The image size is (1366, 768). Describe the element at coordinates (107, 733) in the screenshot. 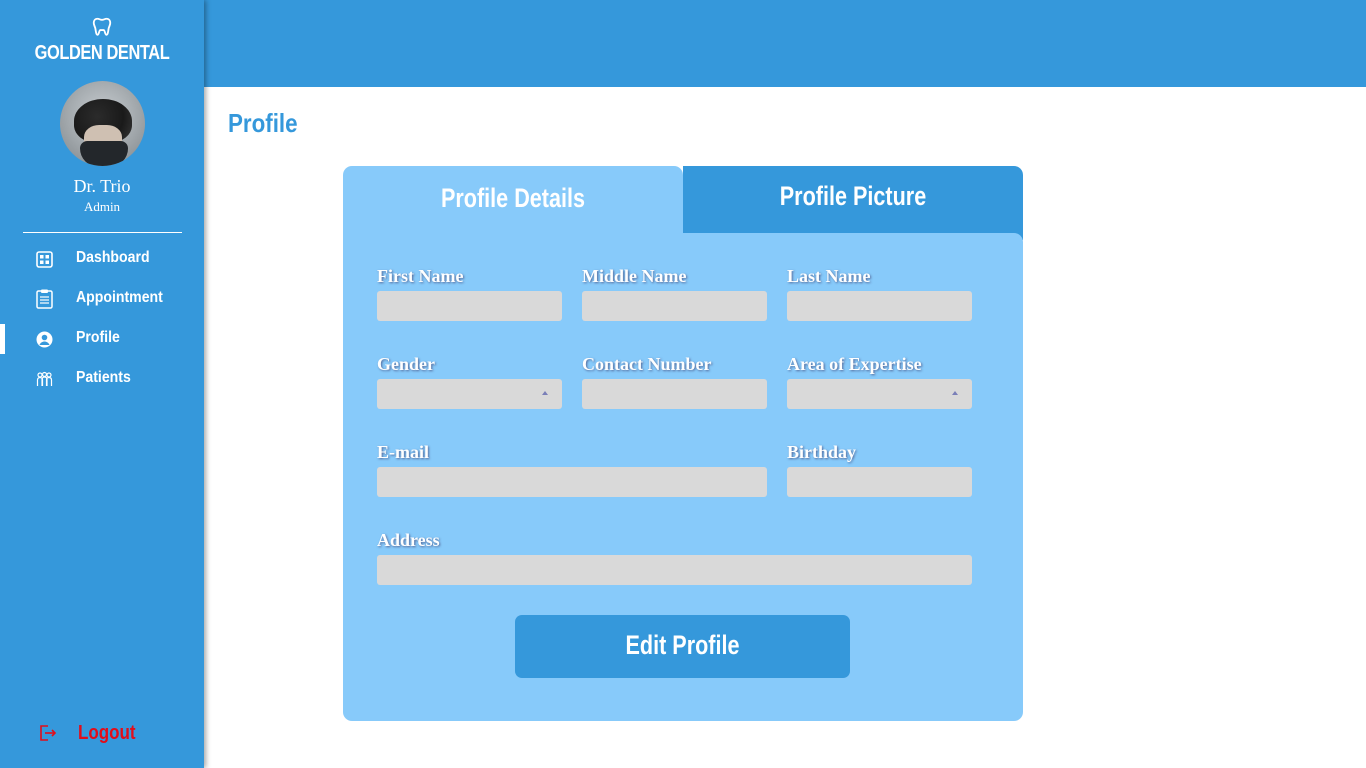

I see `logout-label: Logout` at that location.